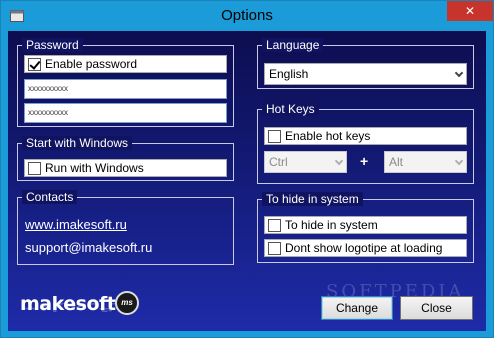 This screenshot has width=494, height=338. I want to click on makesoft-logo: makesoft makesoft ms, so click(80, 306).